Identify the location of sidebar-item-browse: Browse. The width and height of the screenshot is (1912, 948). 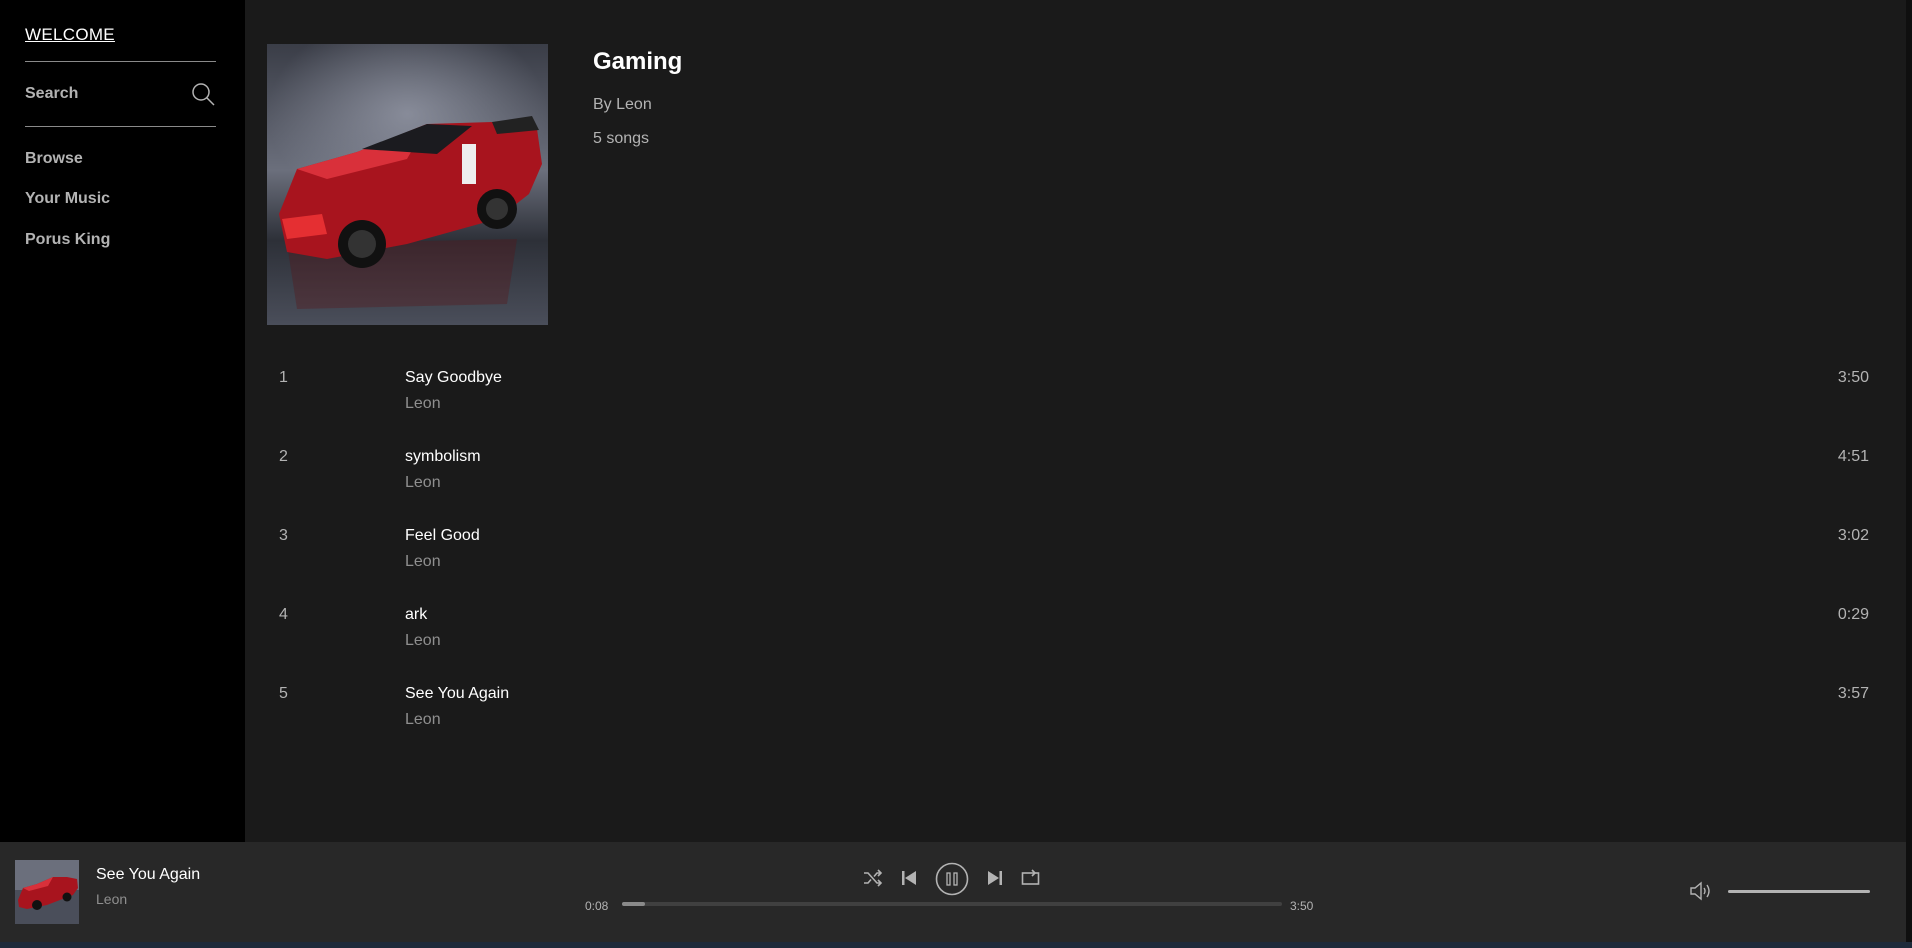
(54, 159).